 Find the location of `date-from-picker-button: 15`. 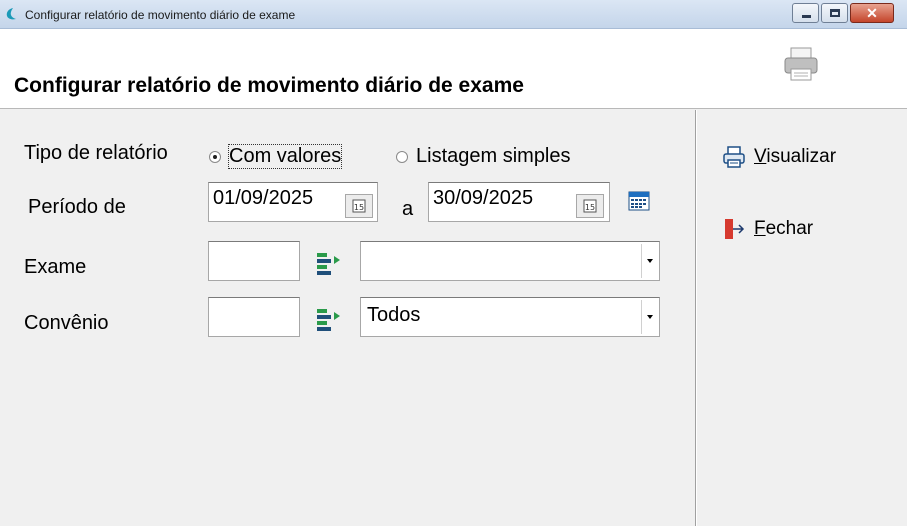

date-from-picker-button: 15 is located at coordinates (359, 206).